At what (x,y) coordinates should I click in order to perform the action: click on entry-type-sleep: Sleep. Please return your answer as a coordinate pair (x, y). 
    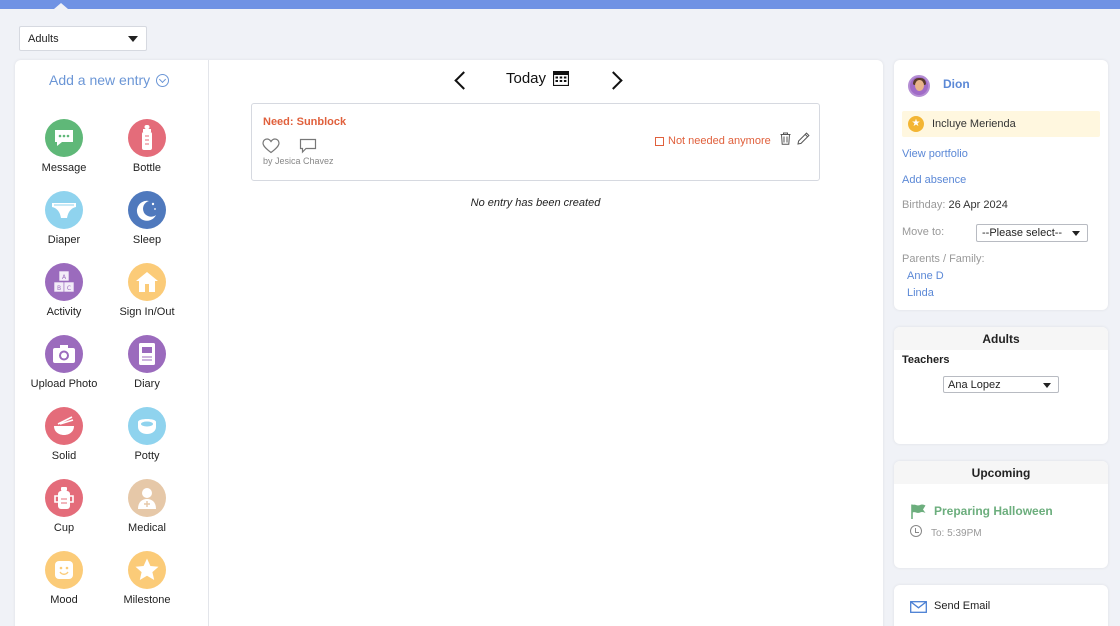
    Looking at the image, I should click on (147, 225).